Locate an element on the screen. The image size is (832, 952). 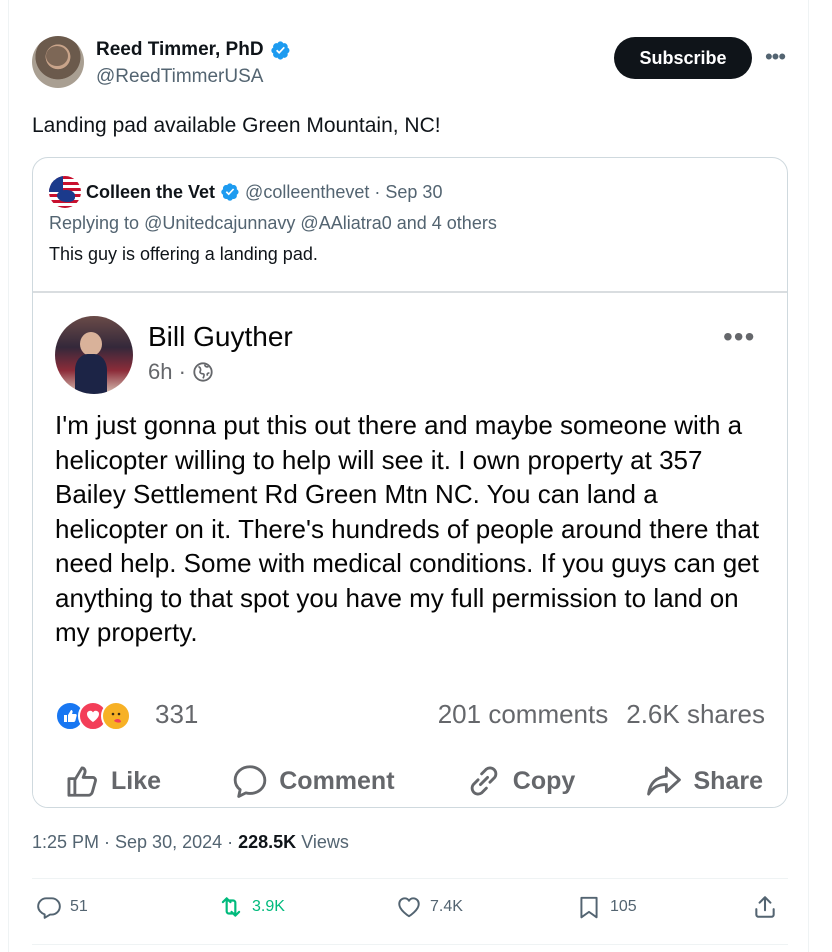
flag-avatar-icon is located at coordinates (65, 192).